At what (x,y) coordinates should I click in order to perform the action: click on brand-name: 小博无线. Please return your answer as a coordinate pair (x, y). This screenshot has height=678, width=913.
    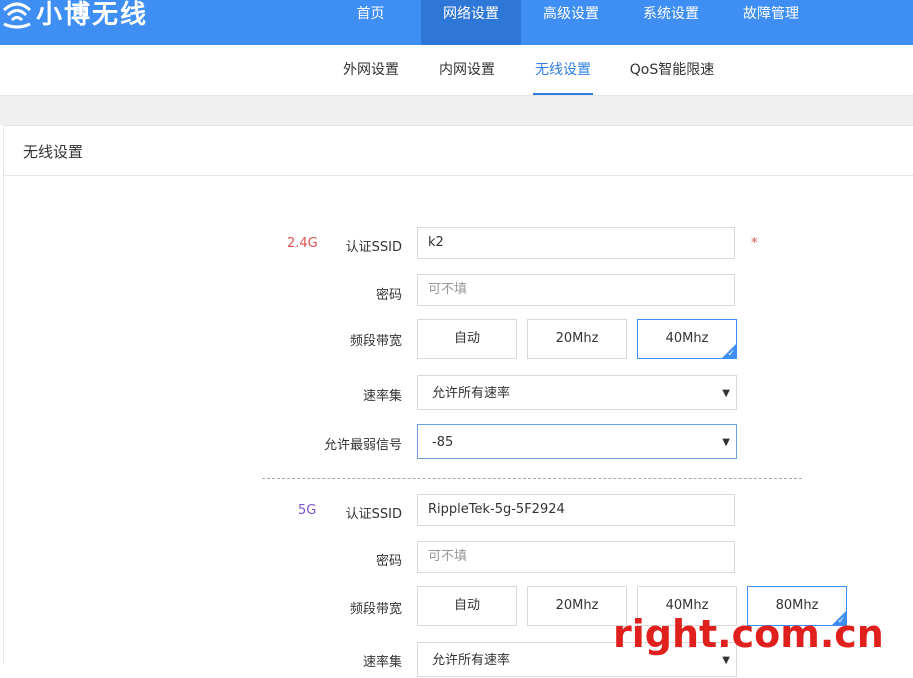
    Looking at the image, I should click on (92, 15).